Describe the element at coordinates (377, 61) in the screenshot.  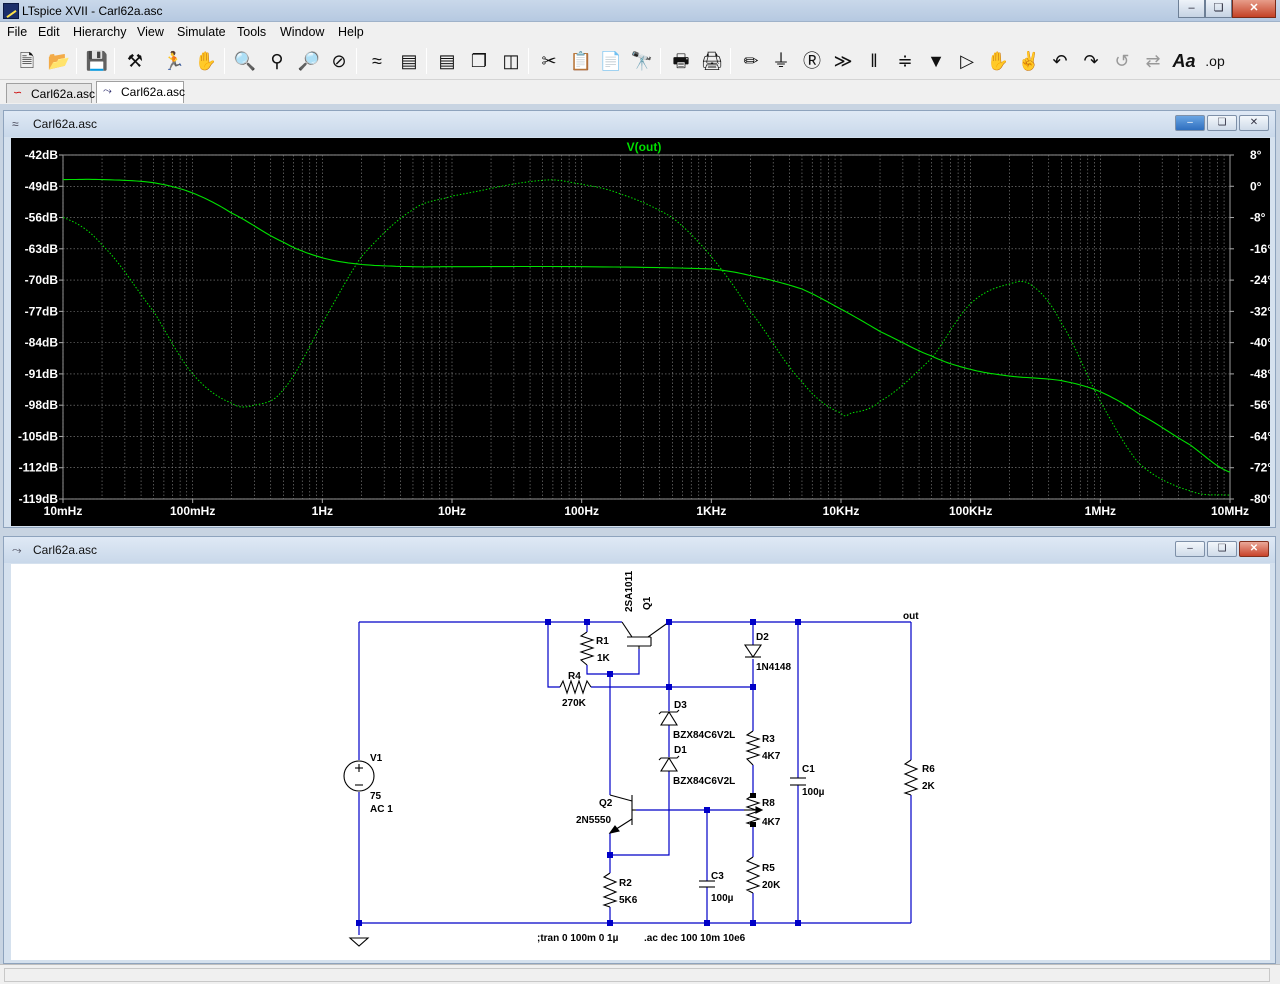
I see `autorange-icon: ≈` at that location.